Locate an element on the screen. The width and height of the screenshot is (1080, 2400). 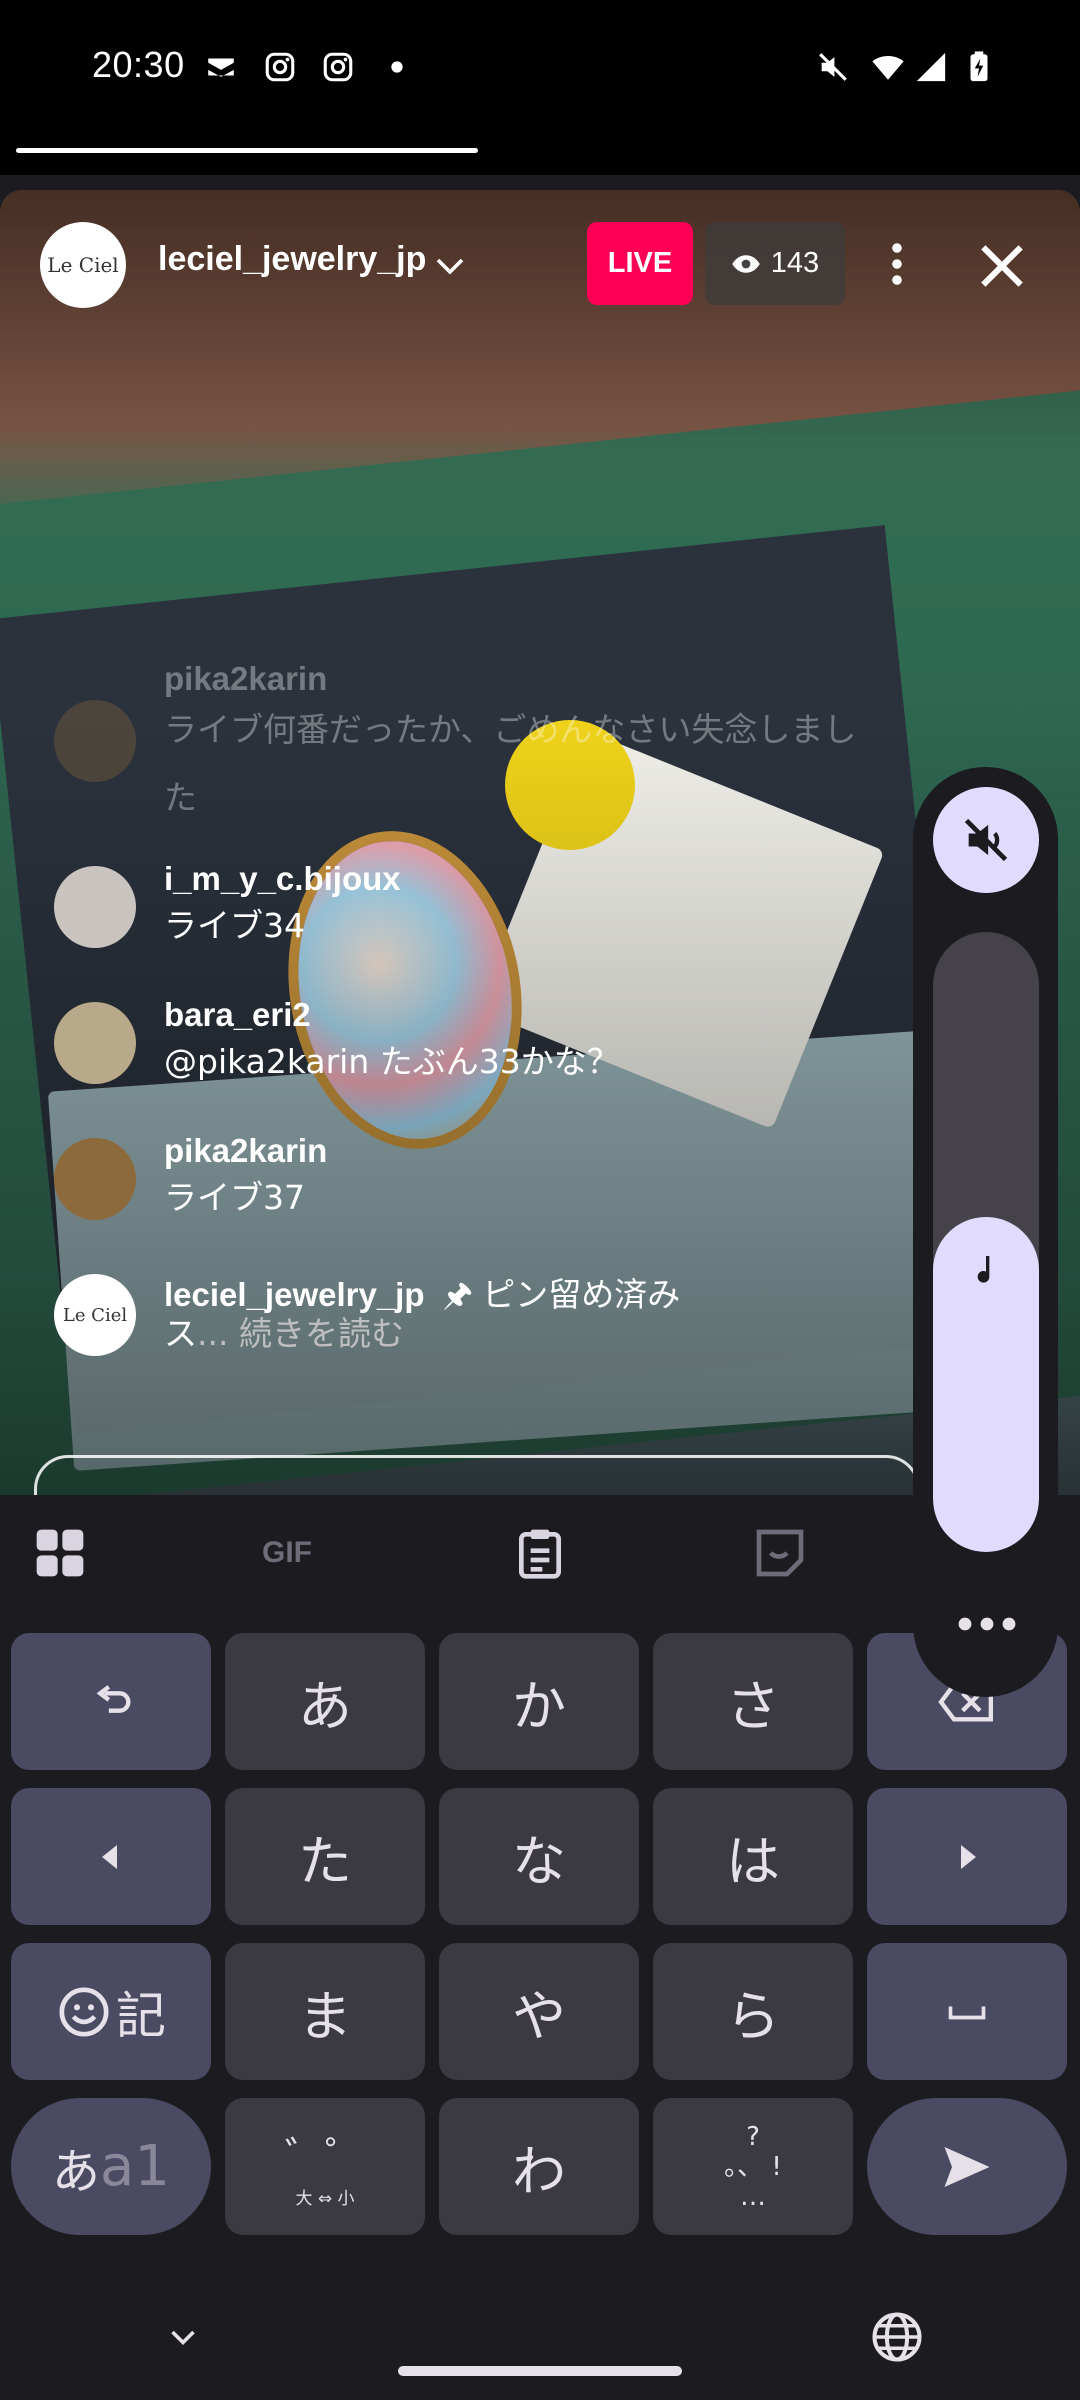
send-key is located at coordinates (967, 2166).